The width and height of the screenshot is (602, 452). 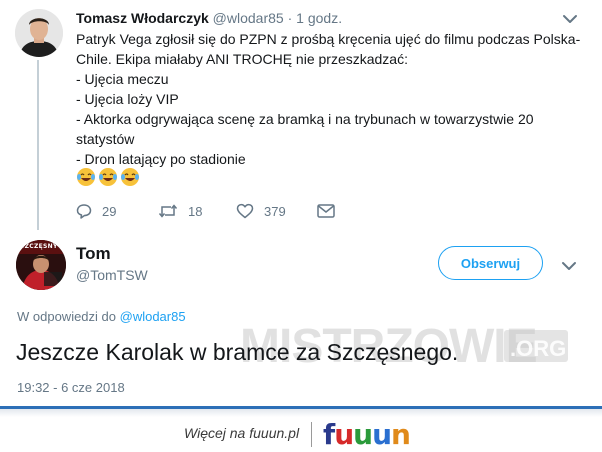 What do you see at coordinates (275, 211) in the screenshot?
I see `like-count: 379` at bounding box center [275, 211].